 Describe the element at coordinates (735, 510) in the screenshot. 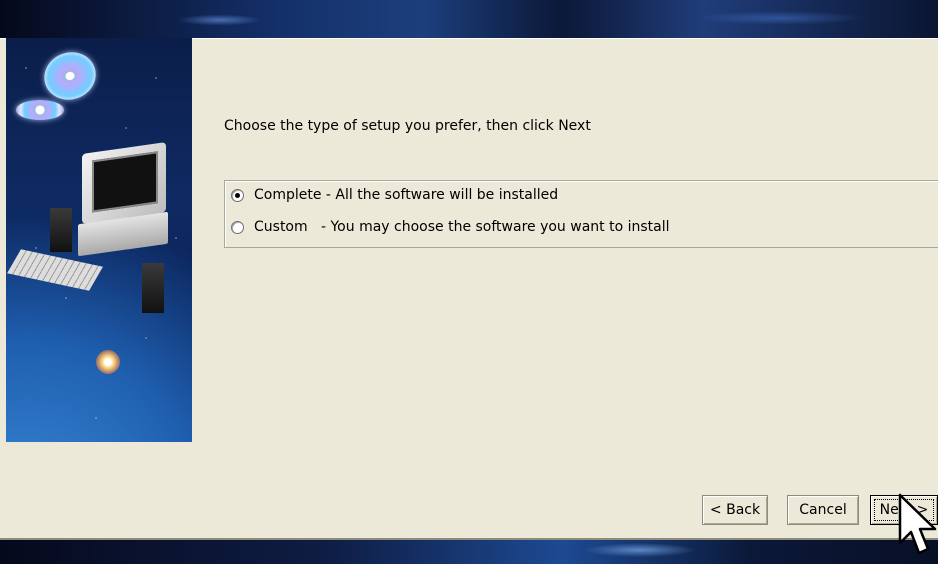

I see `back-button: < Back` at that location.